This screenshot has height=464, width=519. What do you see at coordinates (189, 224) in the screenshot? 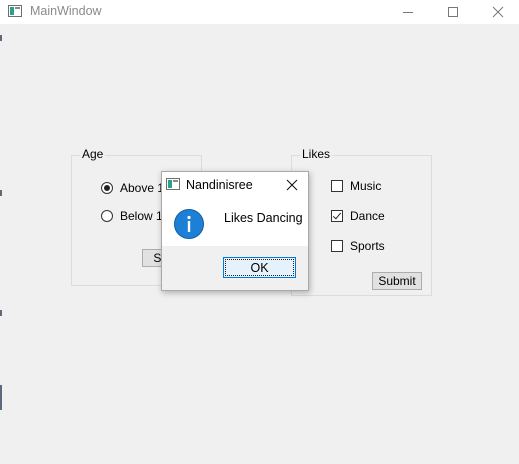
I see `info-icon` at bounding box center [189, 224].